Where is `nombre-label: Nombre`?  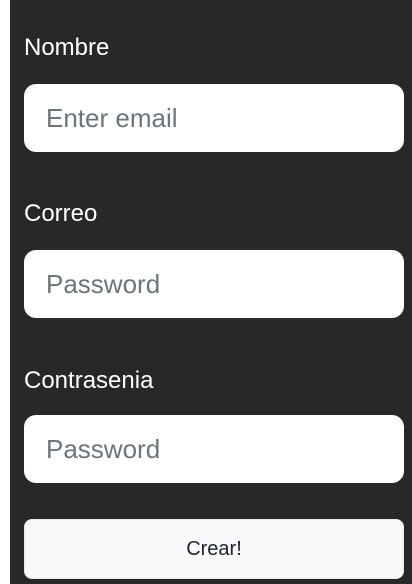 nombre-label: Nombre is located at coordinates (67, 47).